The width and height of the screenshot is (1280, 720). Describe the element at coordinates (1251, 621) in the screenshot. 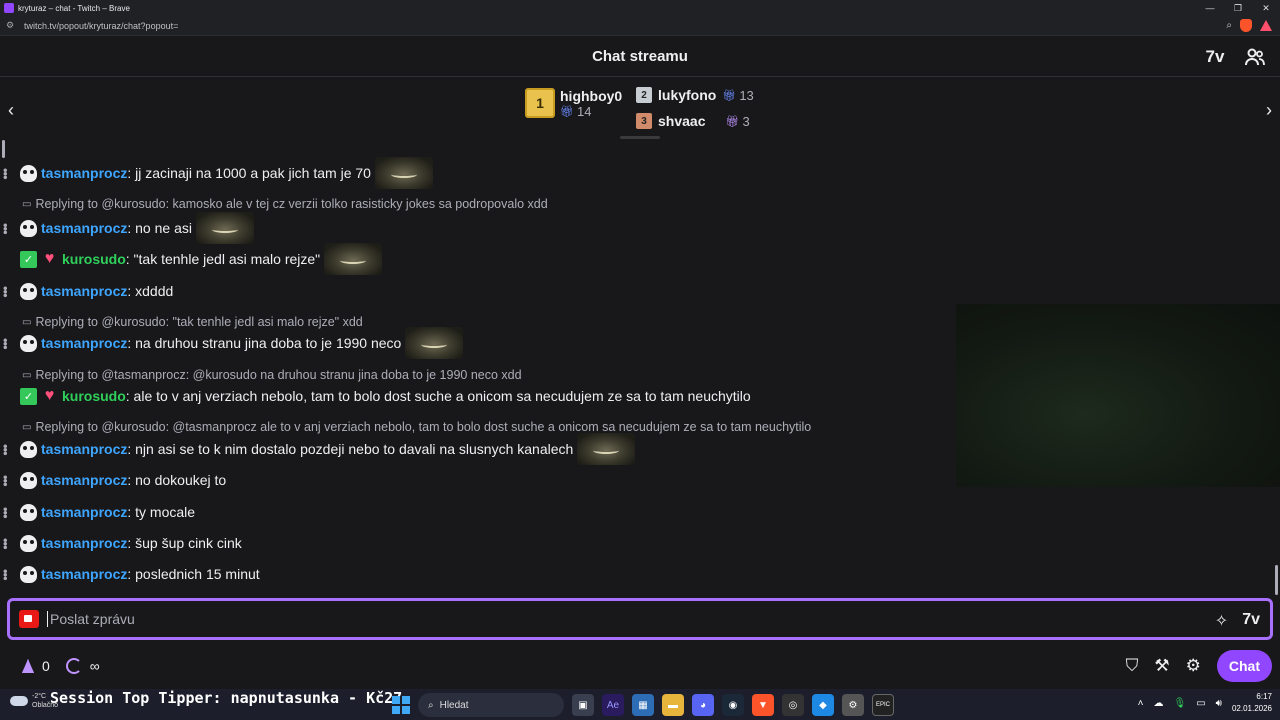

I see `7tv-emote-icon: 7v` at that location.